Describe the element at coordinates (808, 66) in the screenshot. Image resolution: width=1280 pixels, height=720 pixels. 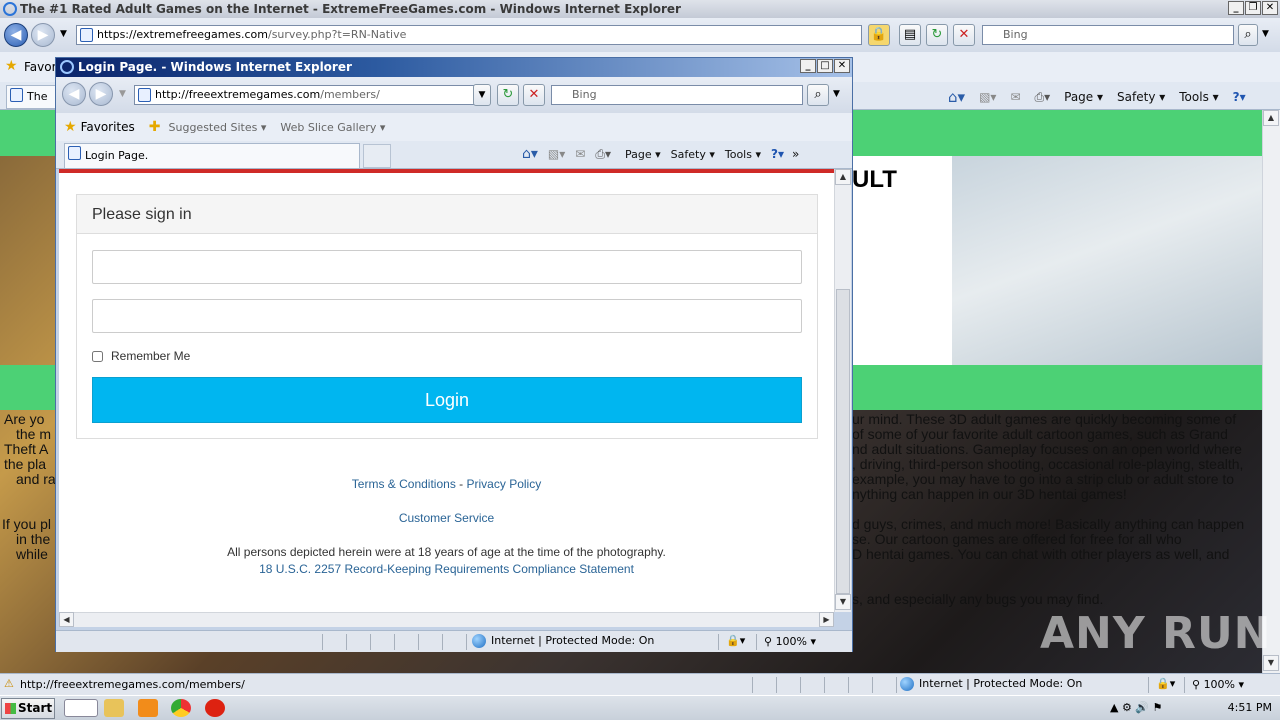
I see `popup-minimize-button: _` at that location.